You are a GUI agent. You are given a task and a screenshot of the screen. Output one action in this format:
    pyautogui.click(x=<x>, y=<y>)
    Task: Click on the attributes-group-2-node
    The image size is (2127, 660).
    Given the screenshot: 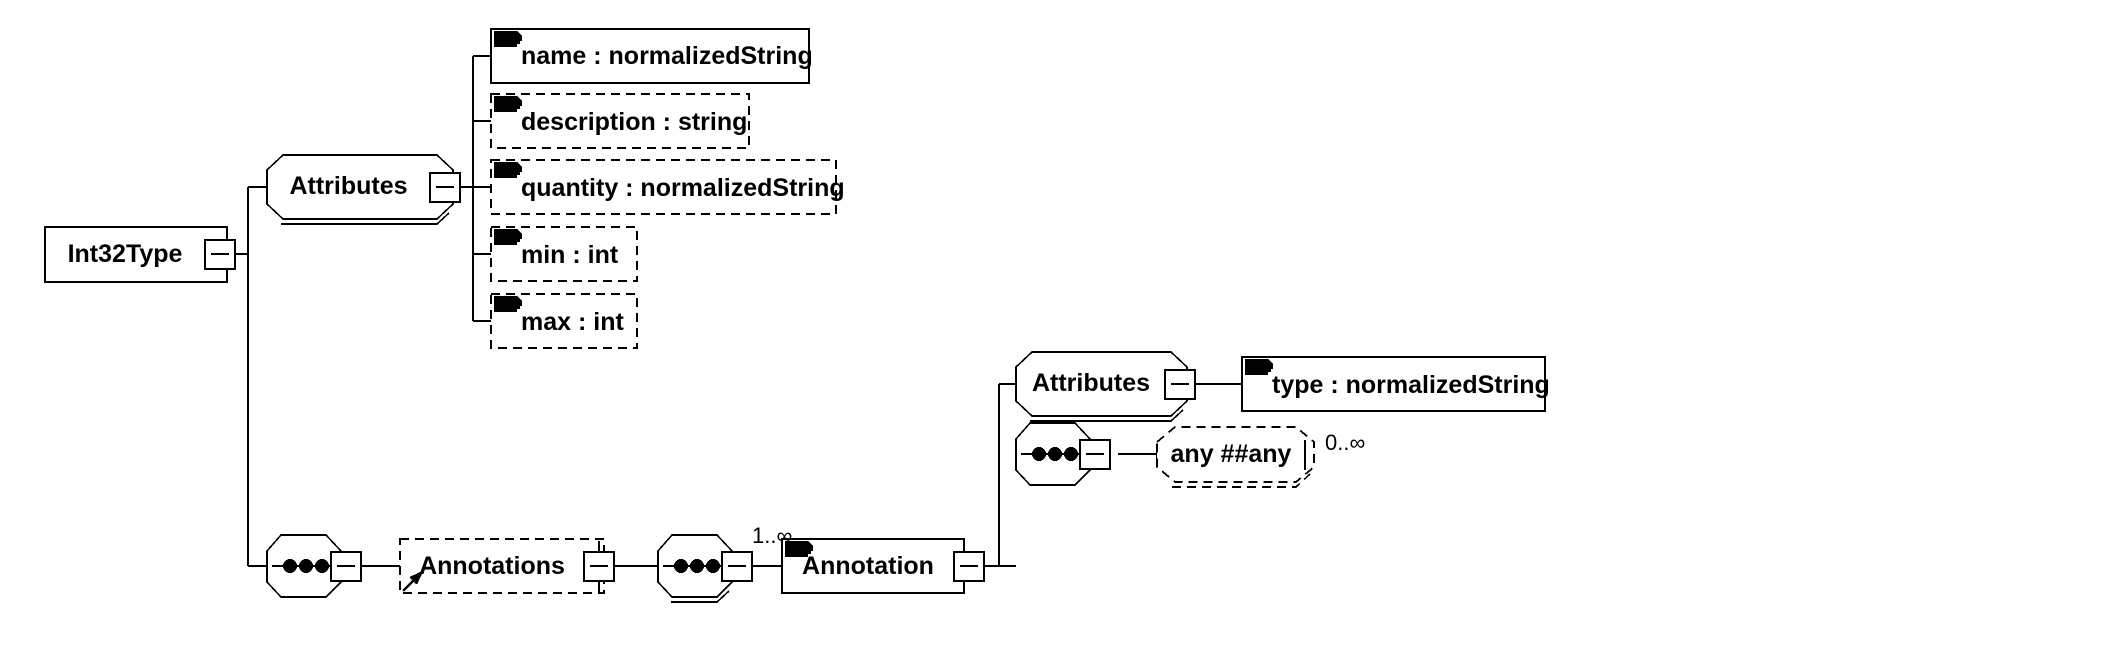 What is the action you would take?
    pyautogui.click(x=1091, y=384)
    